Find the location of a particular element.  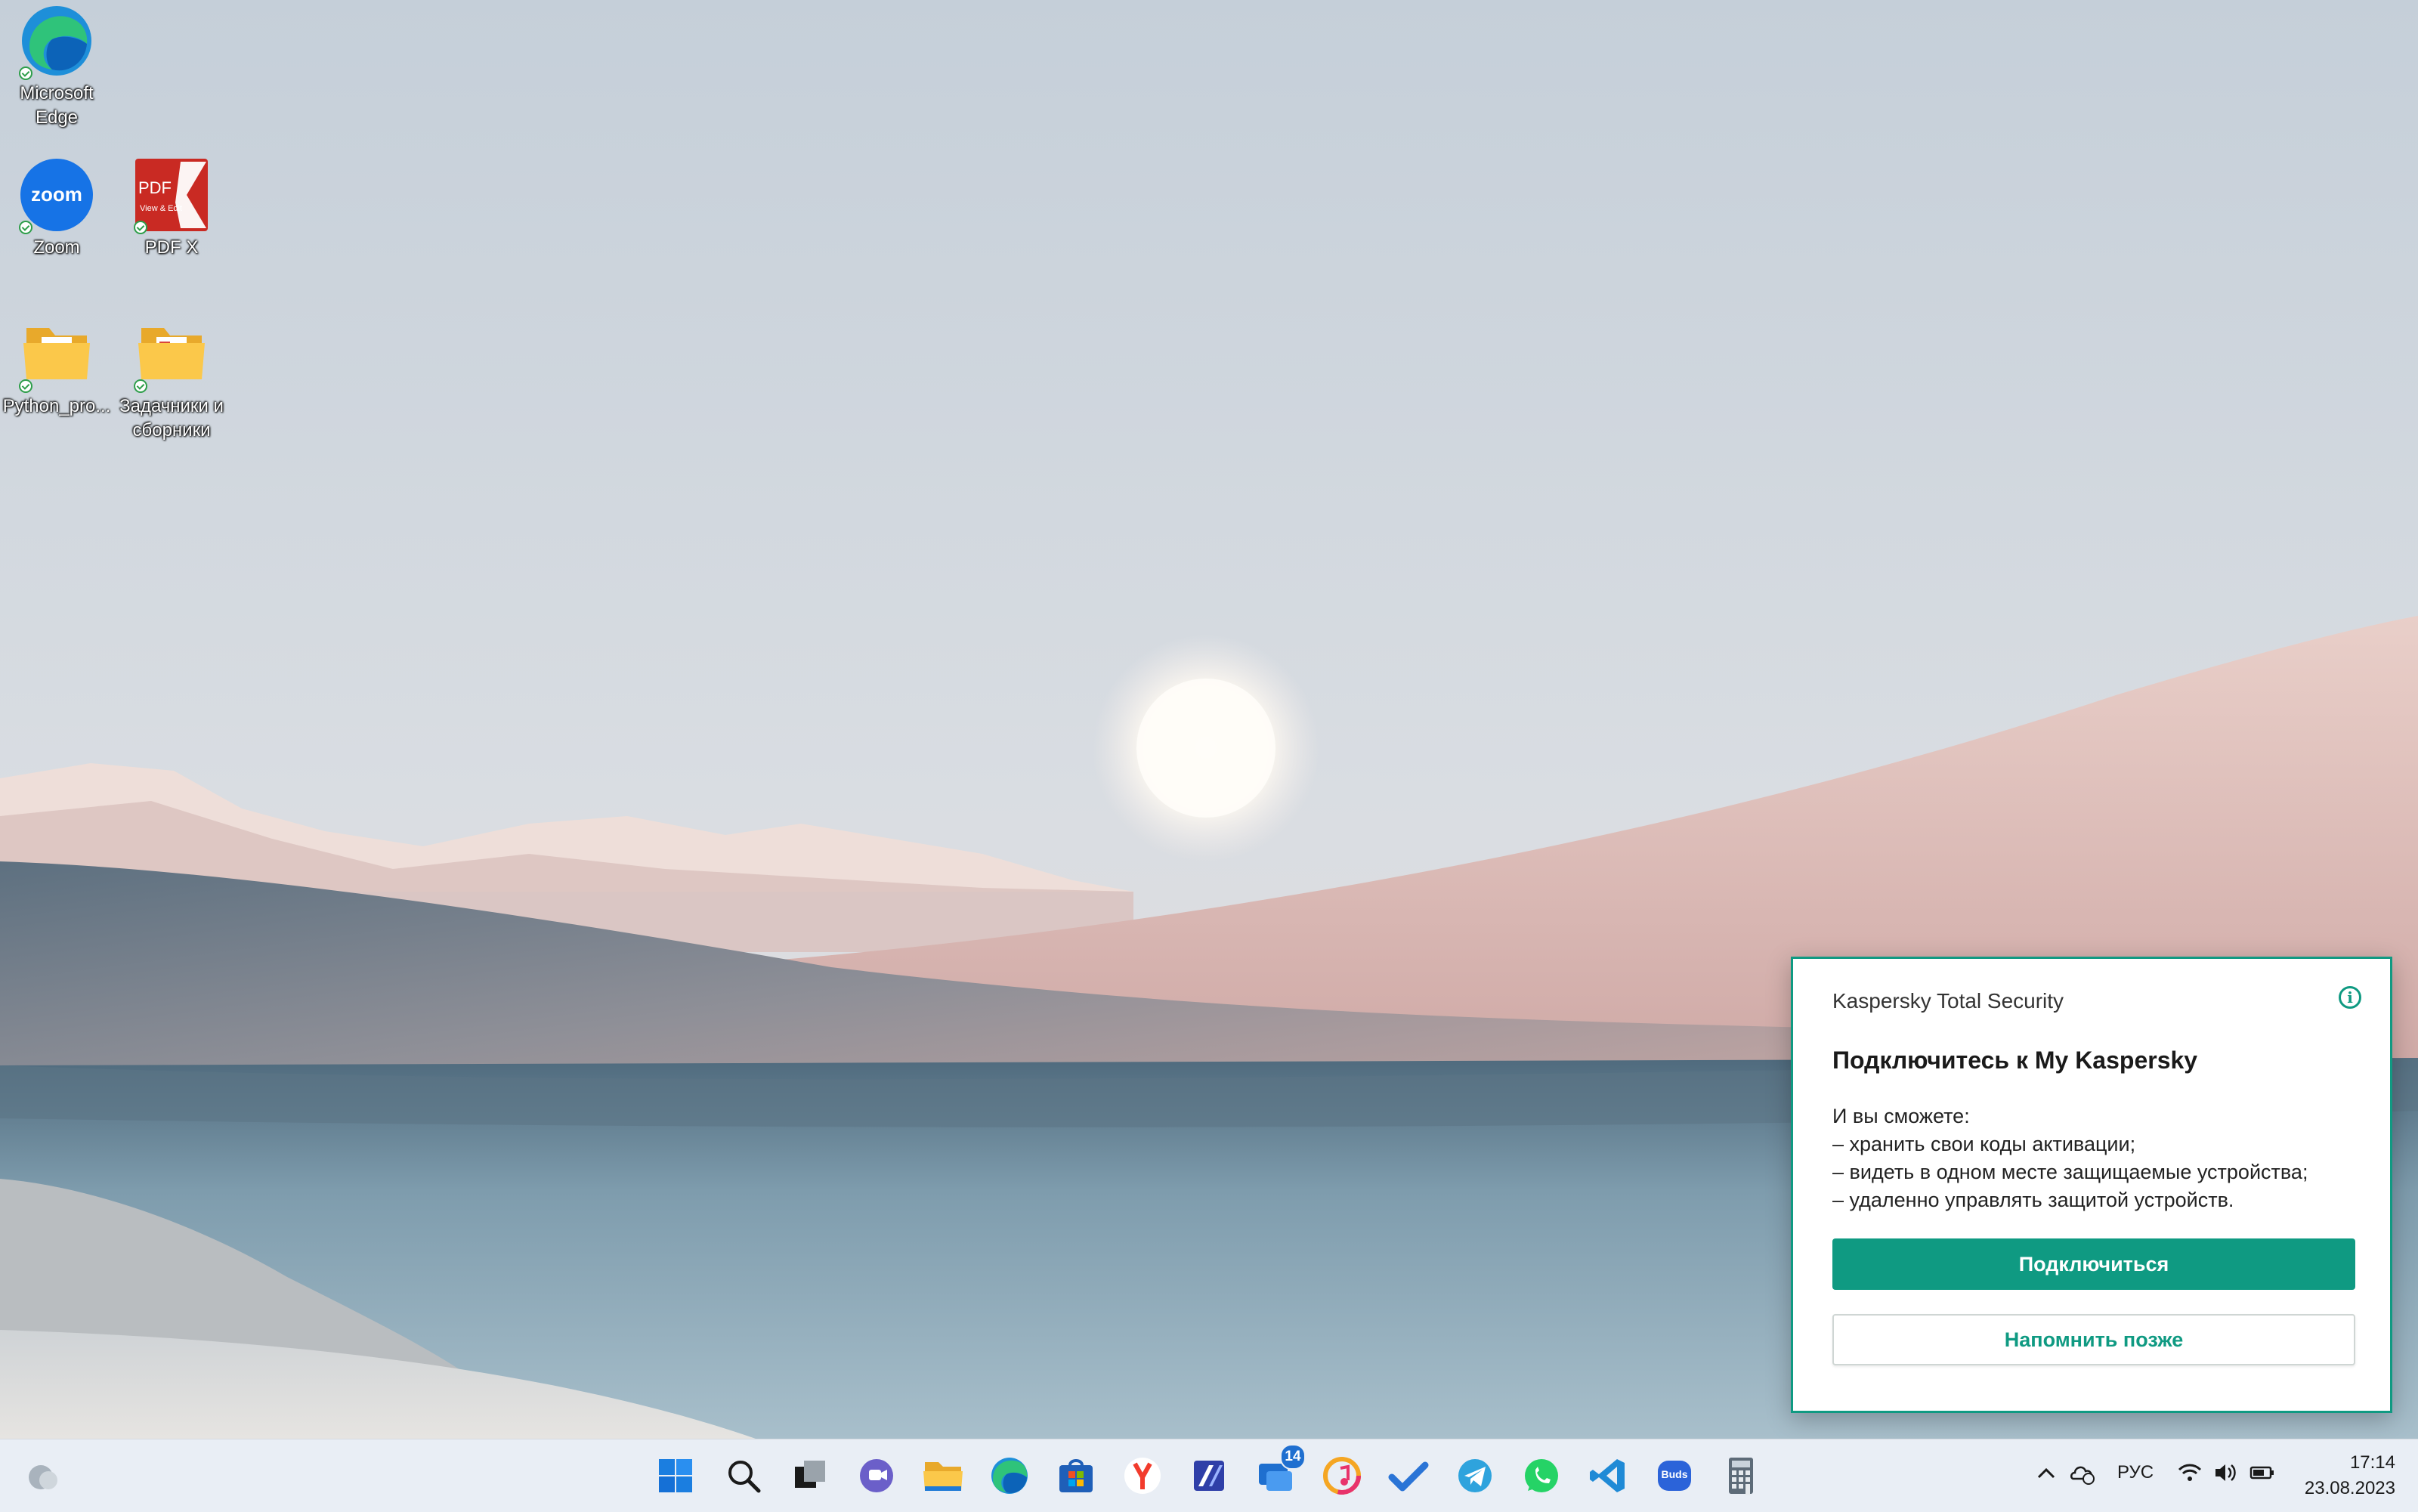

whatsapp-icon is located at coordinates (1541, 1475).